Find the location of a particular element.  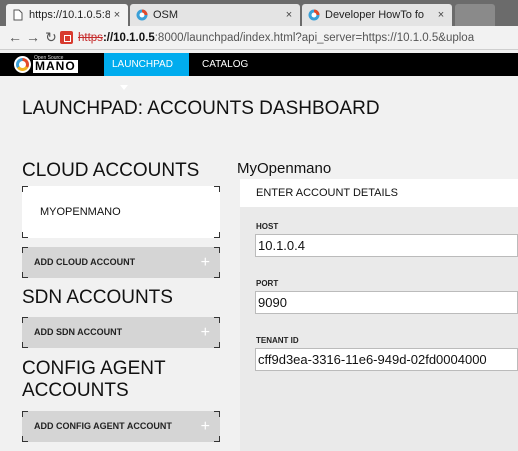

add-cloud-account-button: ADD CLOUD ACCOUNT + is located at coordinates (121, 262).